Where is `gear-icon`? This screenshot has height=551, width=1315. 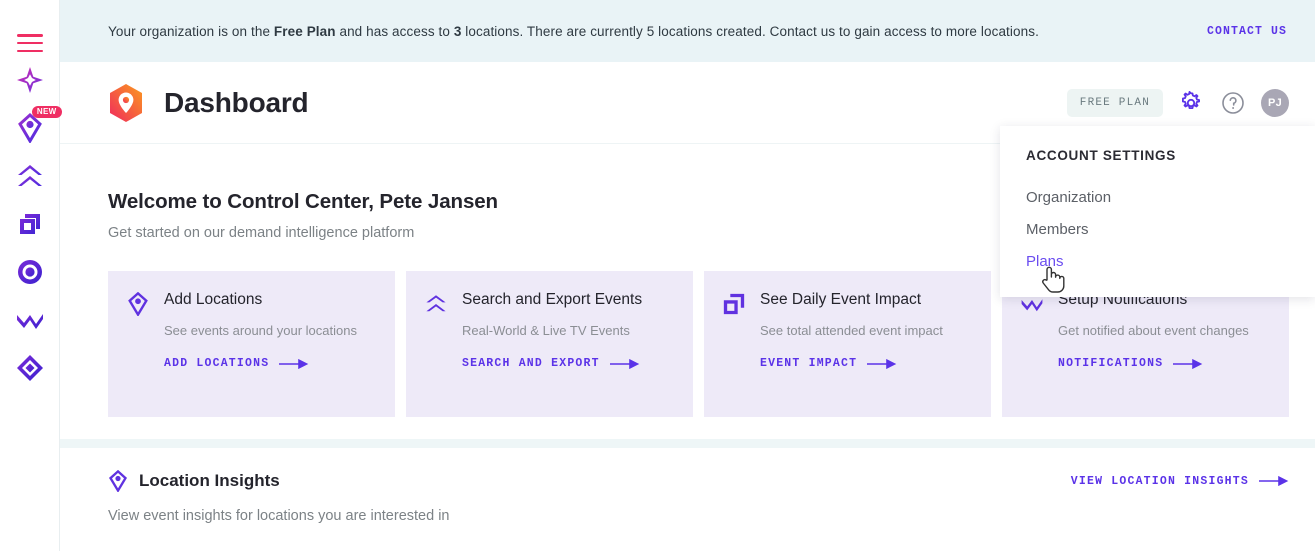
gear-icon is located at coordinates (1191, 99).